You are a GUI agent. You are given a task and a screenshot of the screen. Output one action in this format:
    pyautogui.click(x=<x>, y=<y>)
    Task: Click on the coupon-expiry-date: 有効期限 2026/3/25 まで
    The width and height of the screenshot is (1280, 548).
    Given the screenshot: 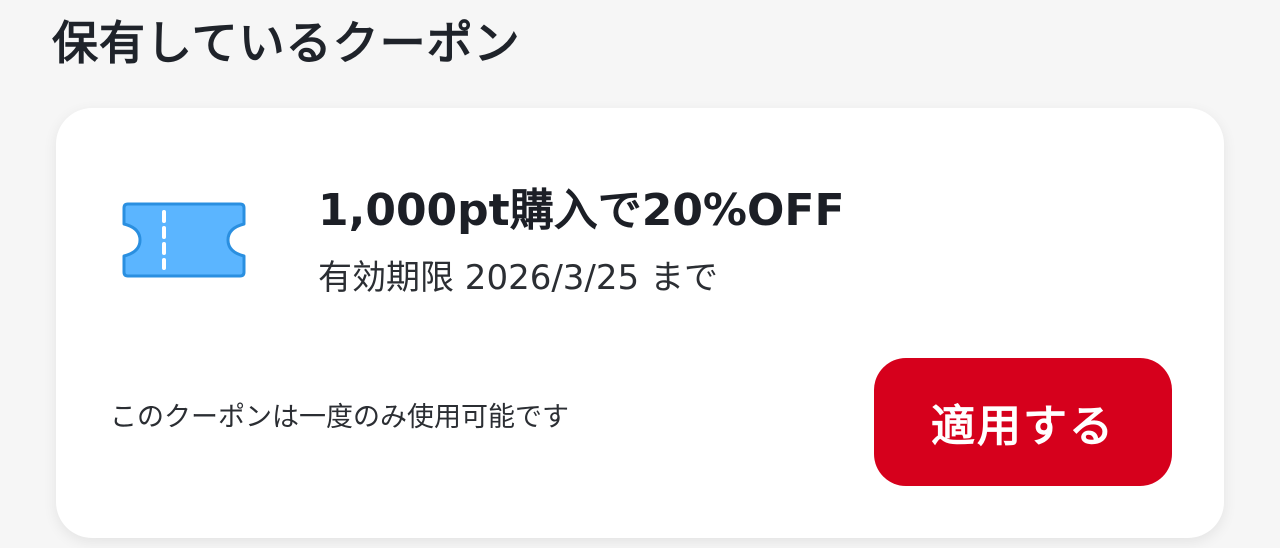 What is the action you would take?
    pyautogui.click(x=518, y=278)
    